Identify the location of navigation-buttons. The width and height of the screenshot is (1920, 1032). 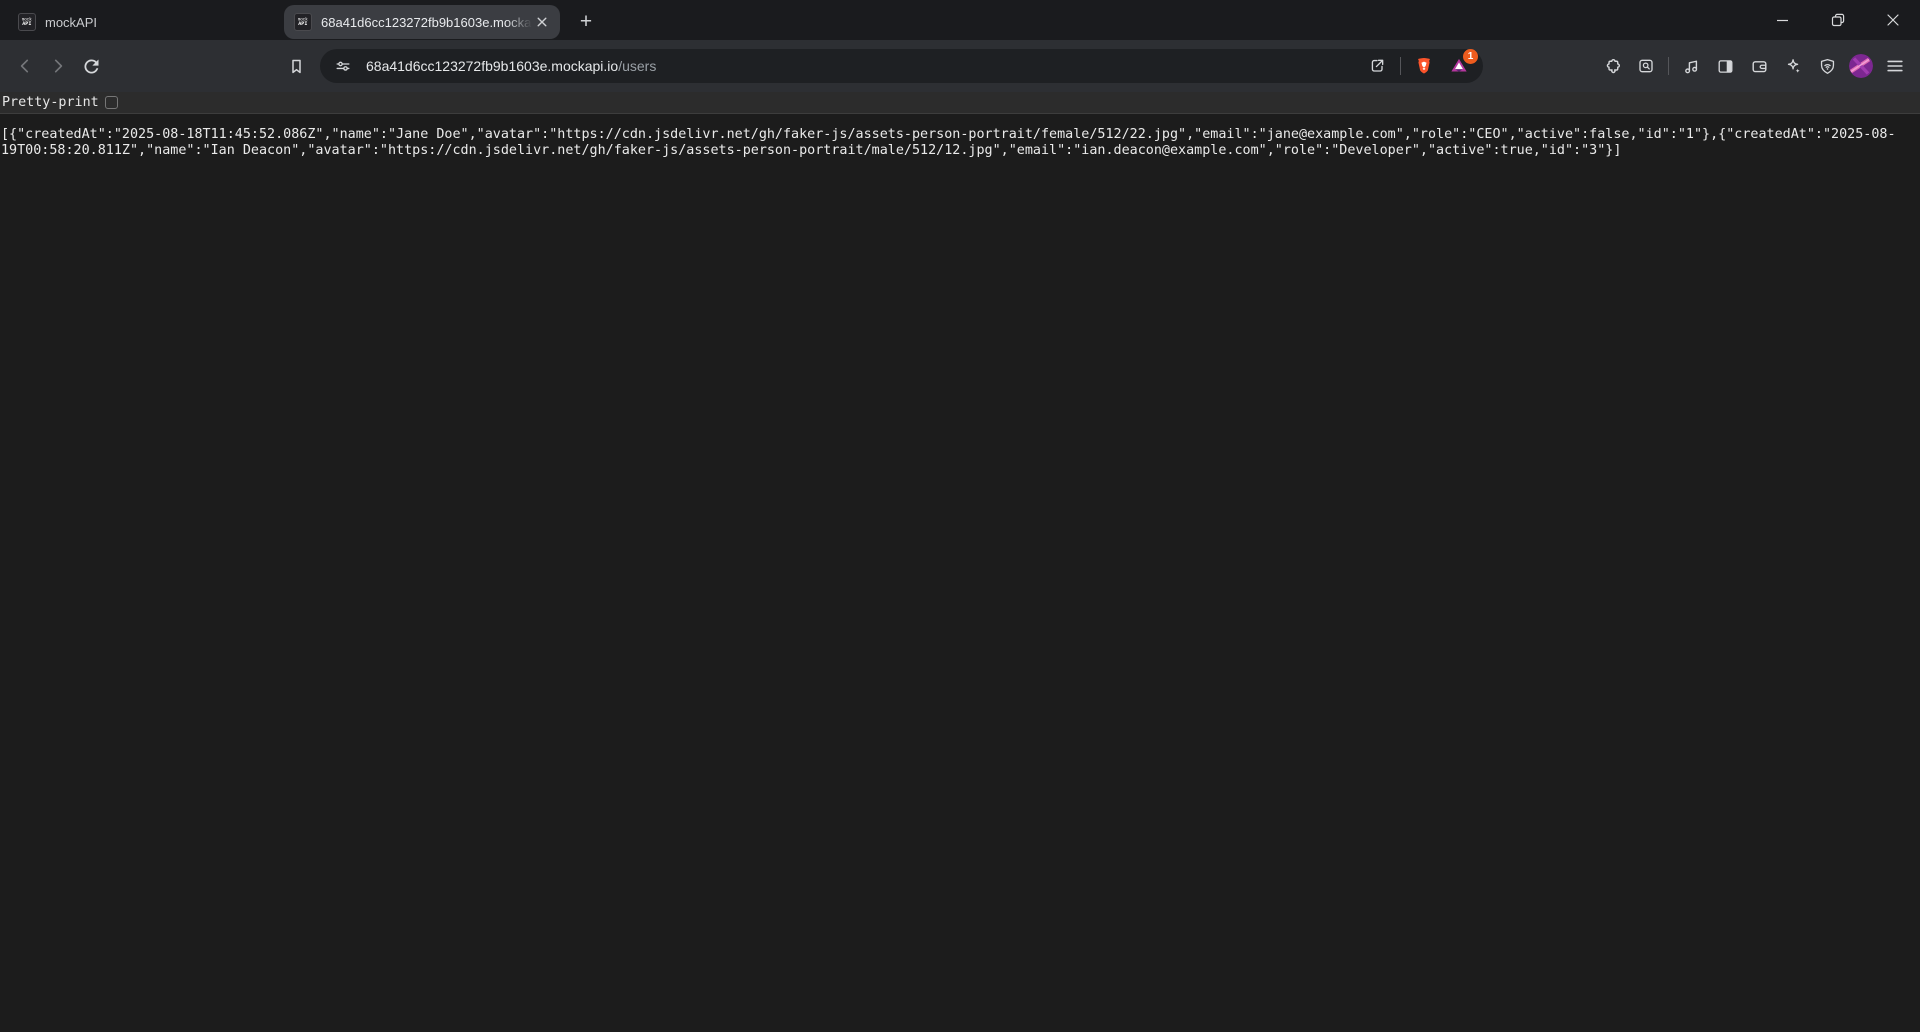
(58, 66).